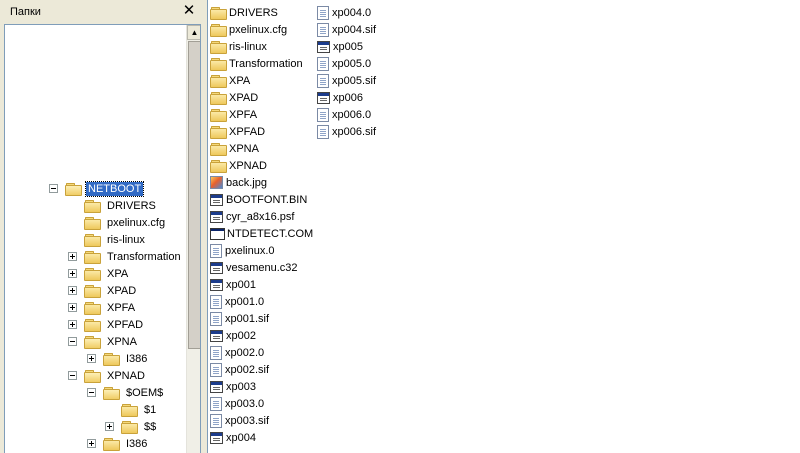 This screenshot has height=453, width=800. Describe the element at coordinates (233, 284) in the screenshot. I see `file-list-item: xp001` at that location.